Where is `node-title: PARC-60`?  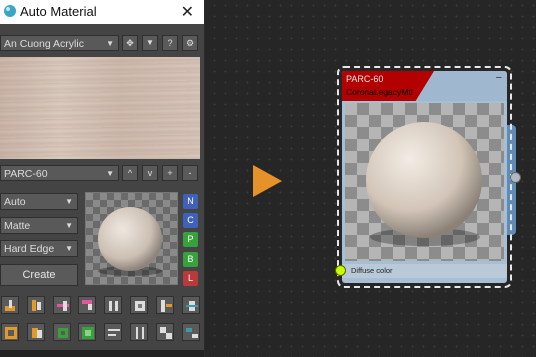 node-title: PARC-60 is located at coordinates (365, 79).